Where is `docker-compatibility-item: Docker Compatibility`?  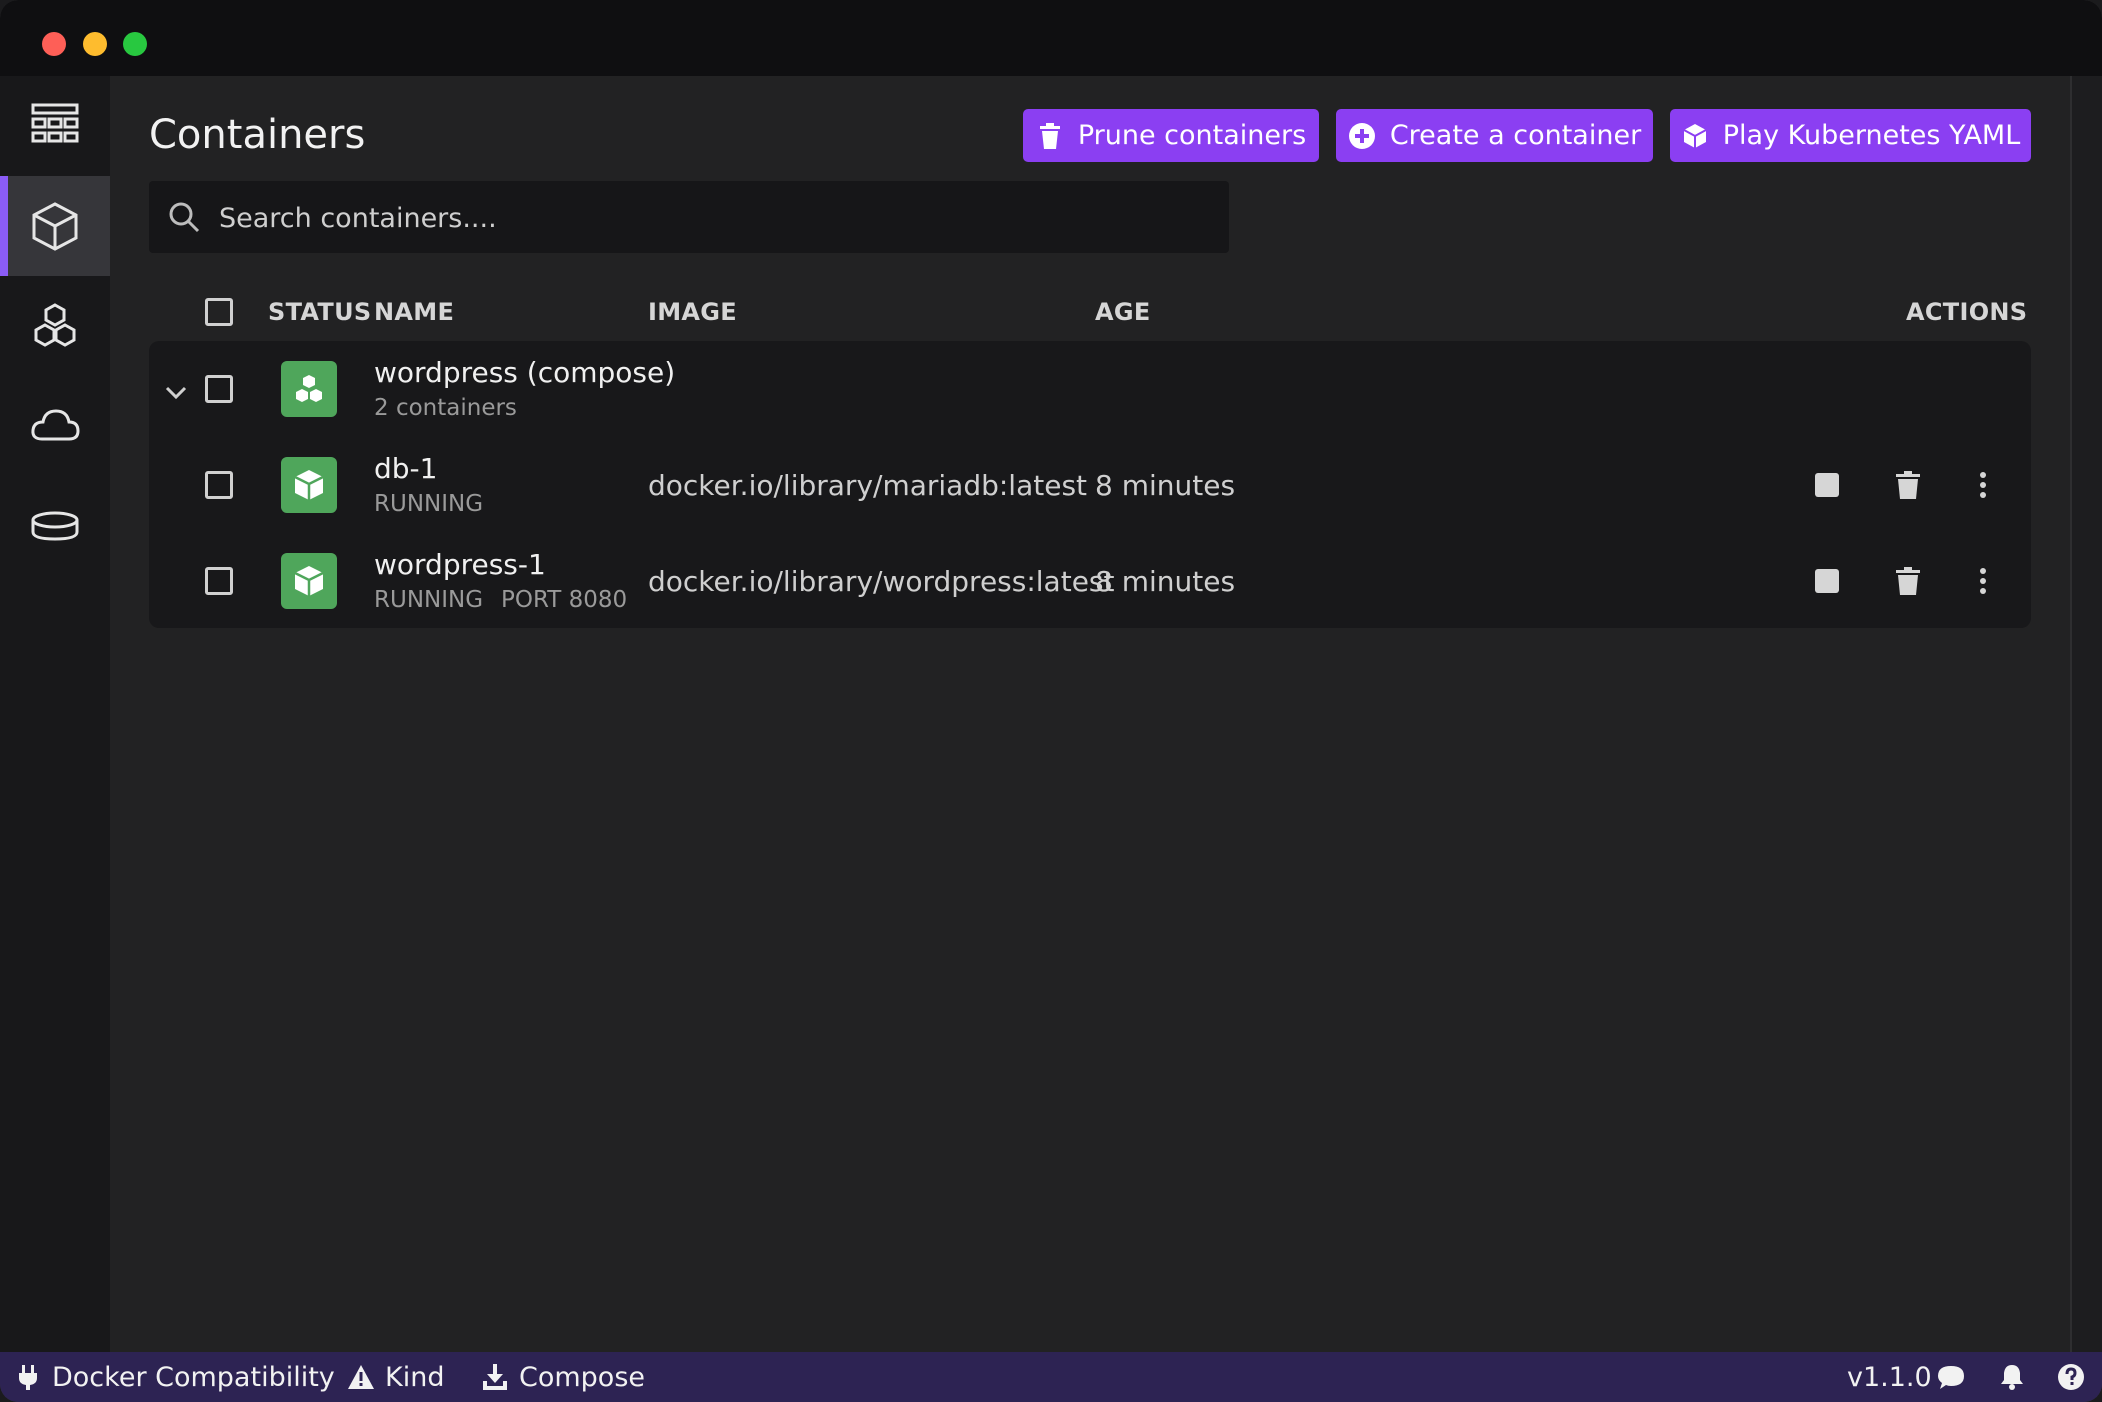 docker-compatibility-item: Docker Compatibility is located at coordinates (174, 1377).